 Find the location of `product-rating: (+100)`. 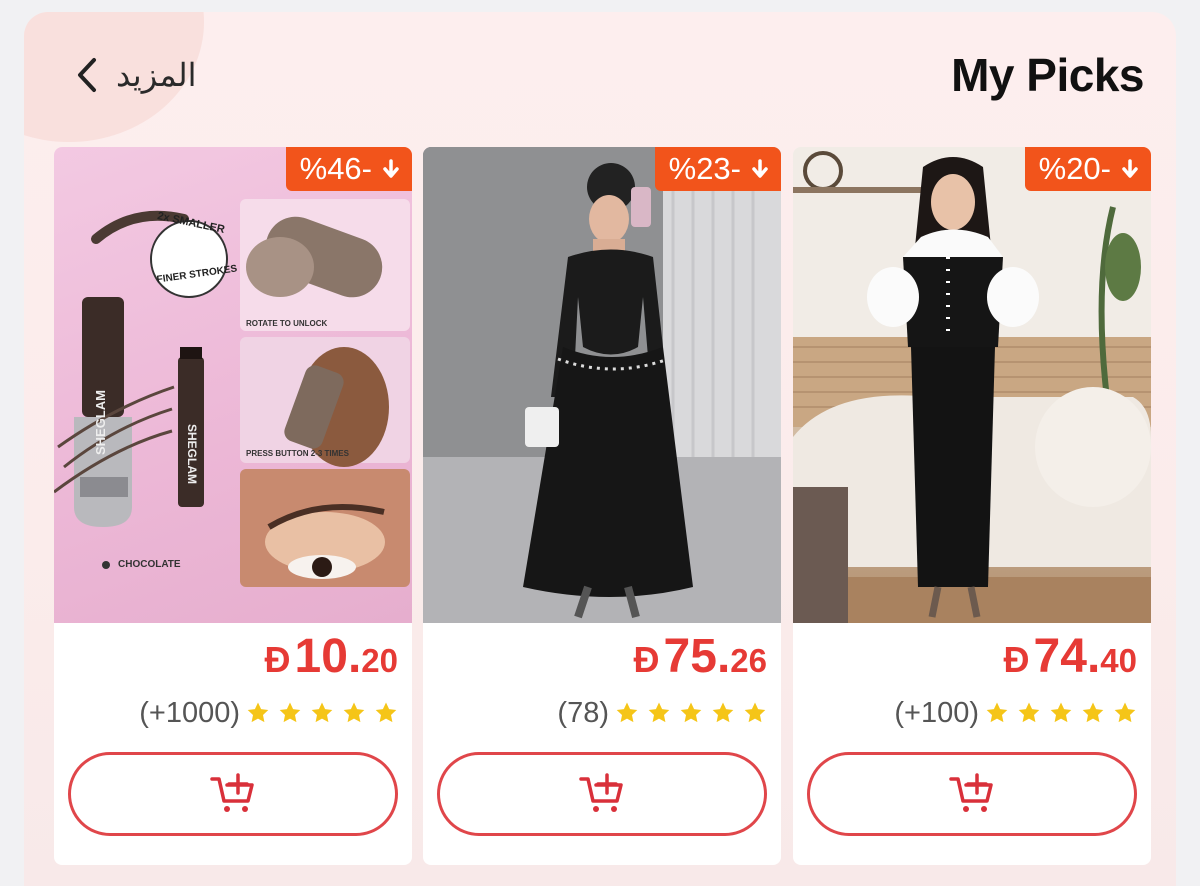

product-rating: (+100) is located at coordinates (1015, 713).